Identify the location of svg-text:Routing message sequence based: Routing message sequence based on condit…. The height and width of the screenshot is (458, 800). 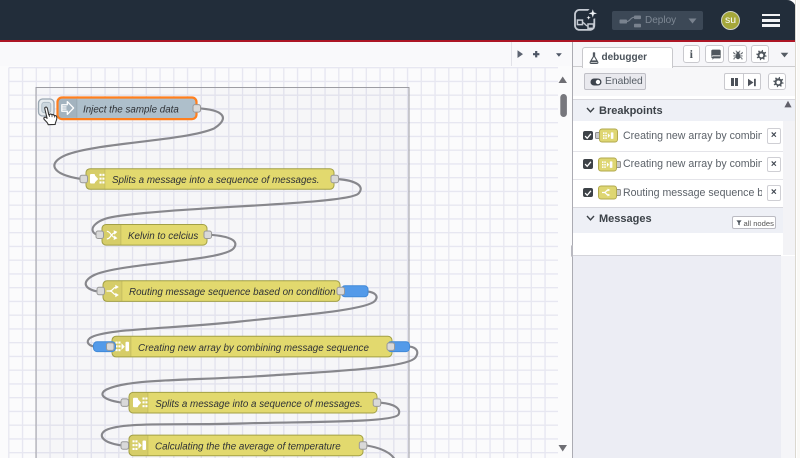
(232, 292).